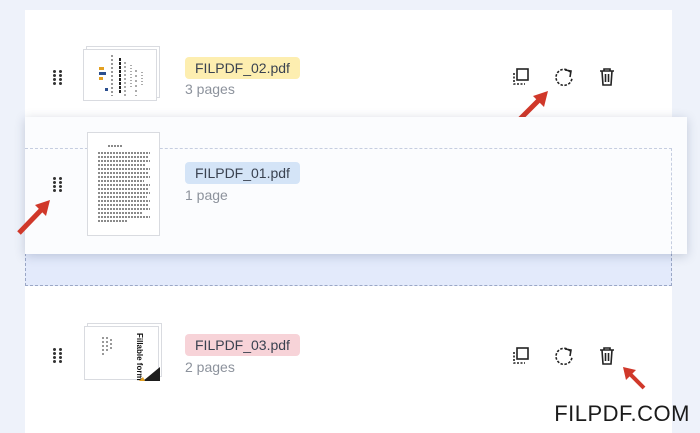 This screenshot has width=700, height=433. Describe the element at coordinates (242, 345) in the screenshot. I see `file-name-badge: FILPDF_03.pdf` at that location.